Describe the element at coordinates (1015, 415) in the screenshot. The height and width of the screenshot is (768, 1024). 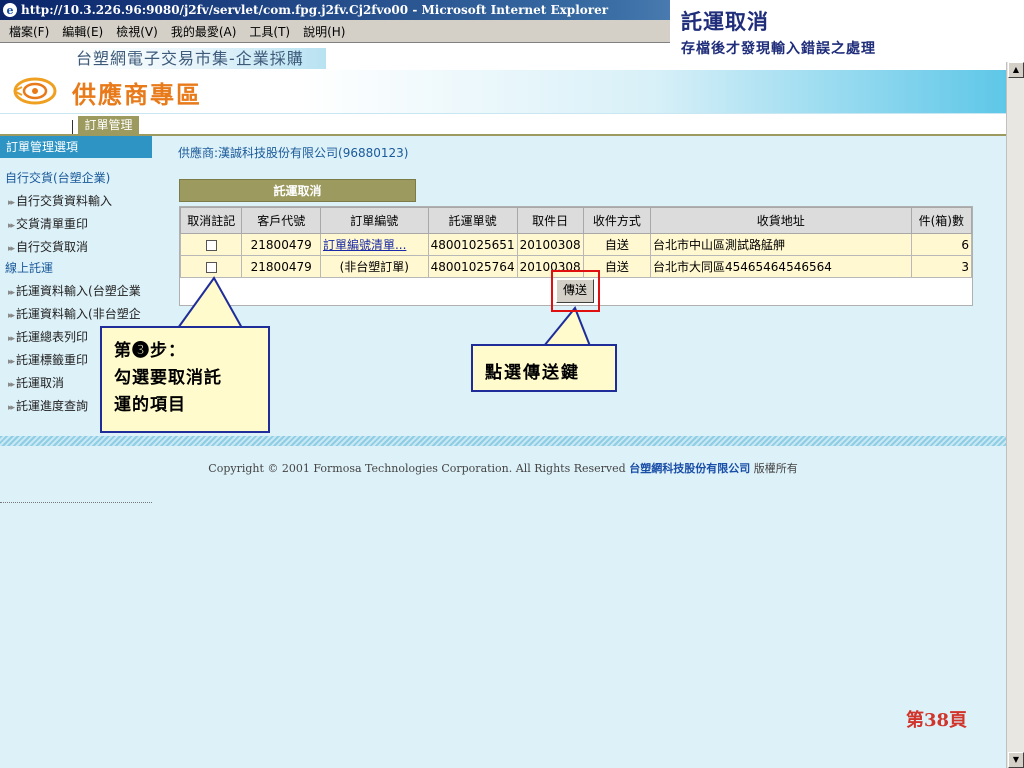
I see `vertical-scrollbar: ▲ ▼` at that location.